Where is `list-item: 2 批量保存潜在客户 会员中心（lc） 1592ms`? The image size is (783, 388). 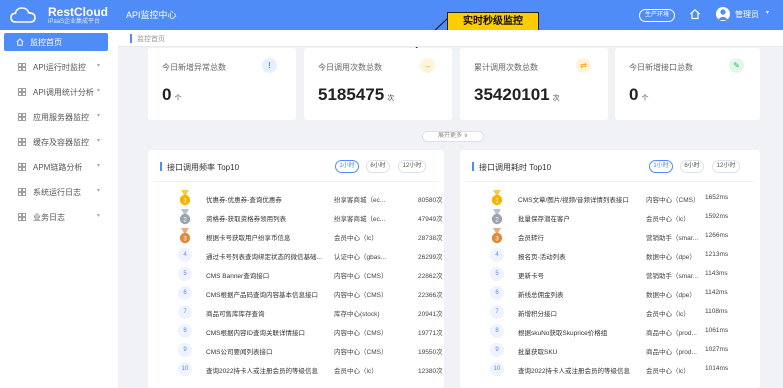
list-item: 2 批量保存潜在客户 会员中心（lc） 1592ms is located at coordinates (610, 218).